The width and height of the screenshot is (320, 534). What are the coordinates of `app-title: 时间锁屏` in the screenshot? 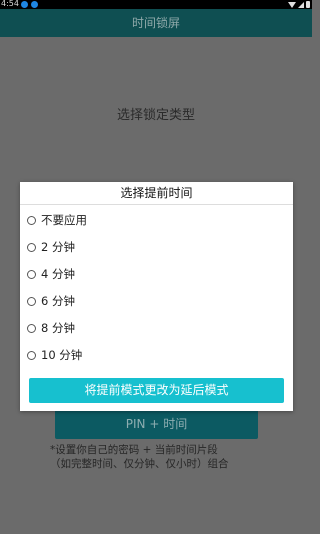 It's located at (155, 23).